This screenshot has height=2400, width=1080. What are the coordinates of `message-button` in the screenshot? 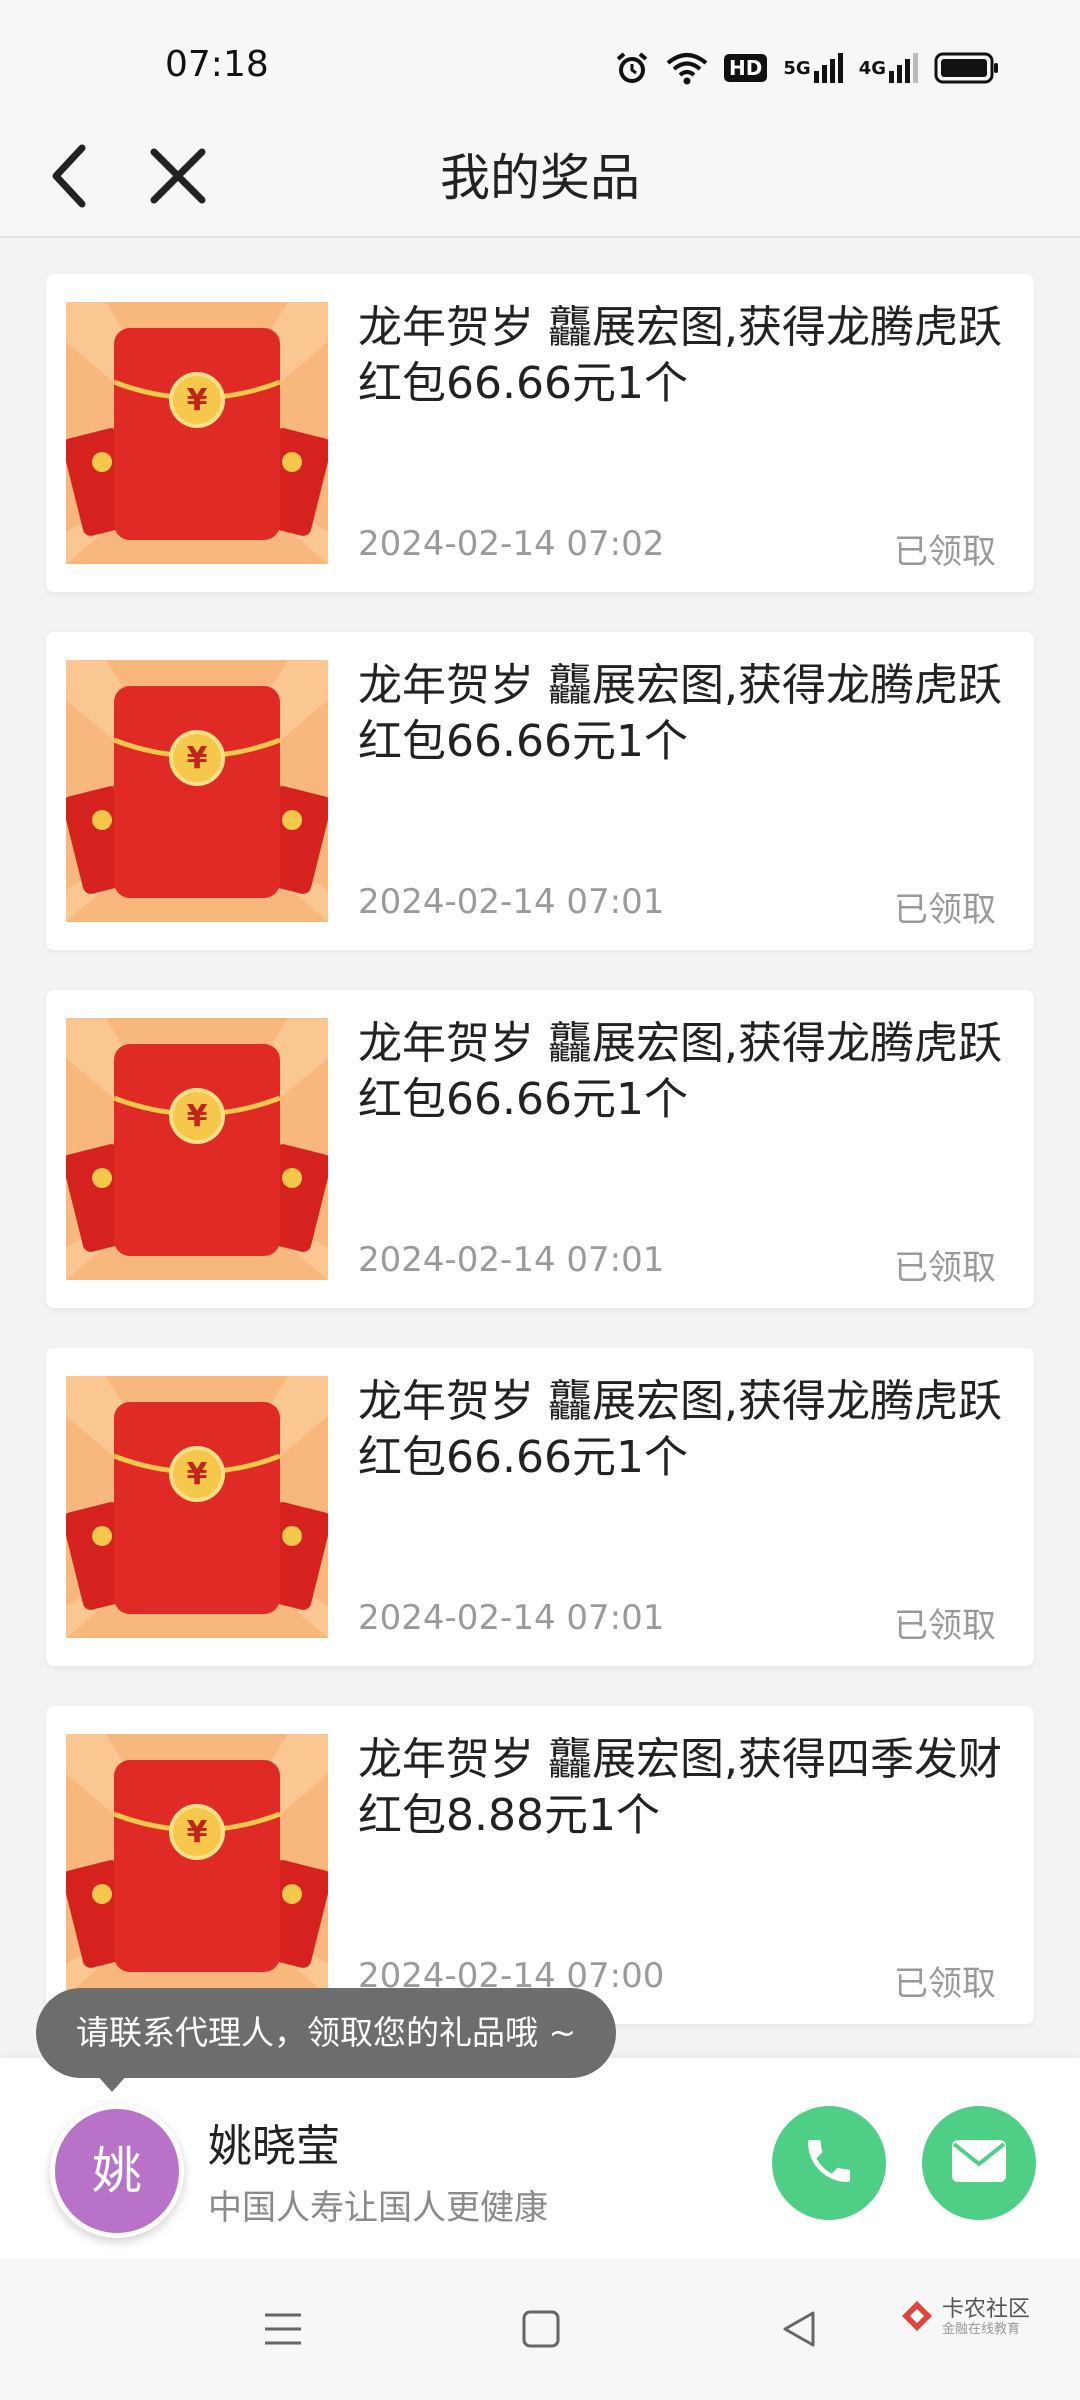 It's located at (979, 2163).